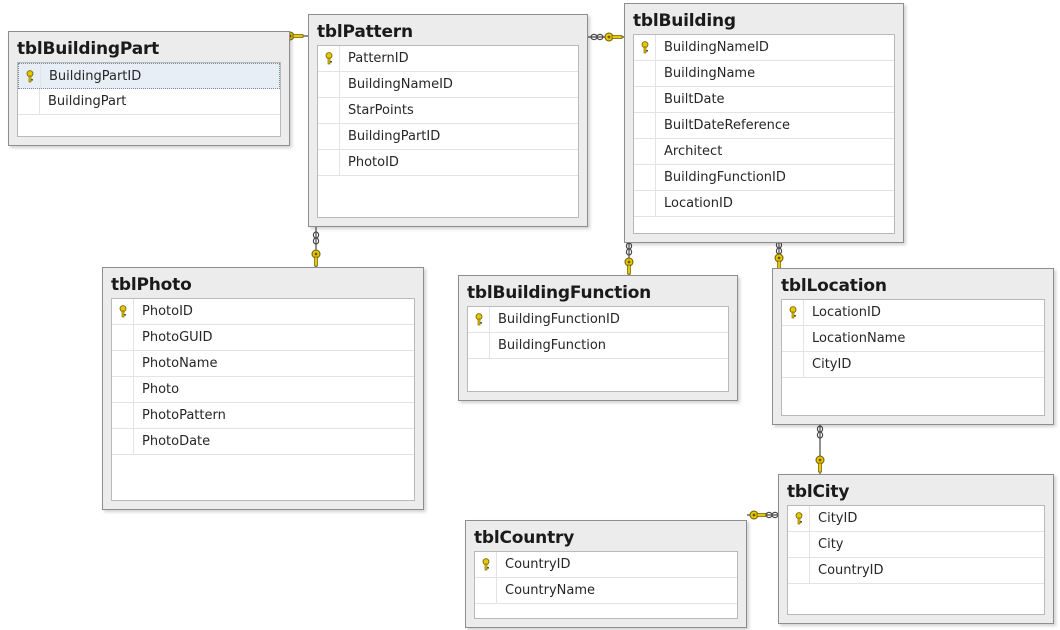 The height and width of the screenshot is (630, 1060). I want to click on column-row: PhotoName, so click(263, 364).